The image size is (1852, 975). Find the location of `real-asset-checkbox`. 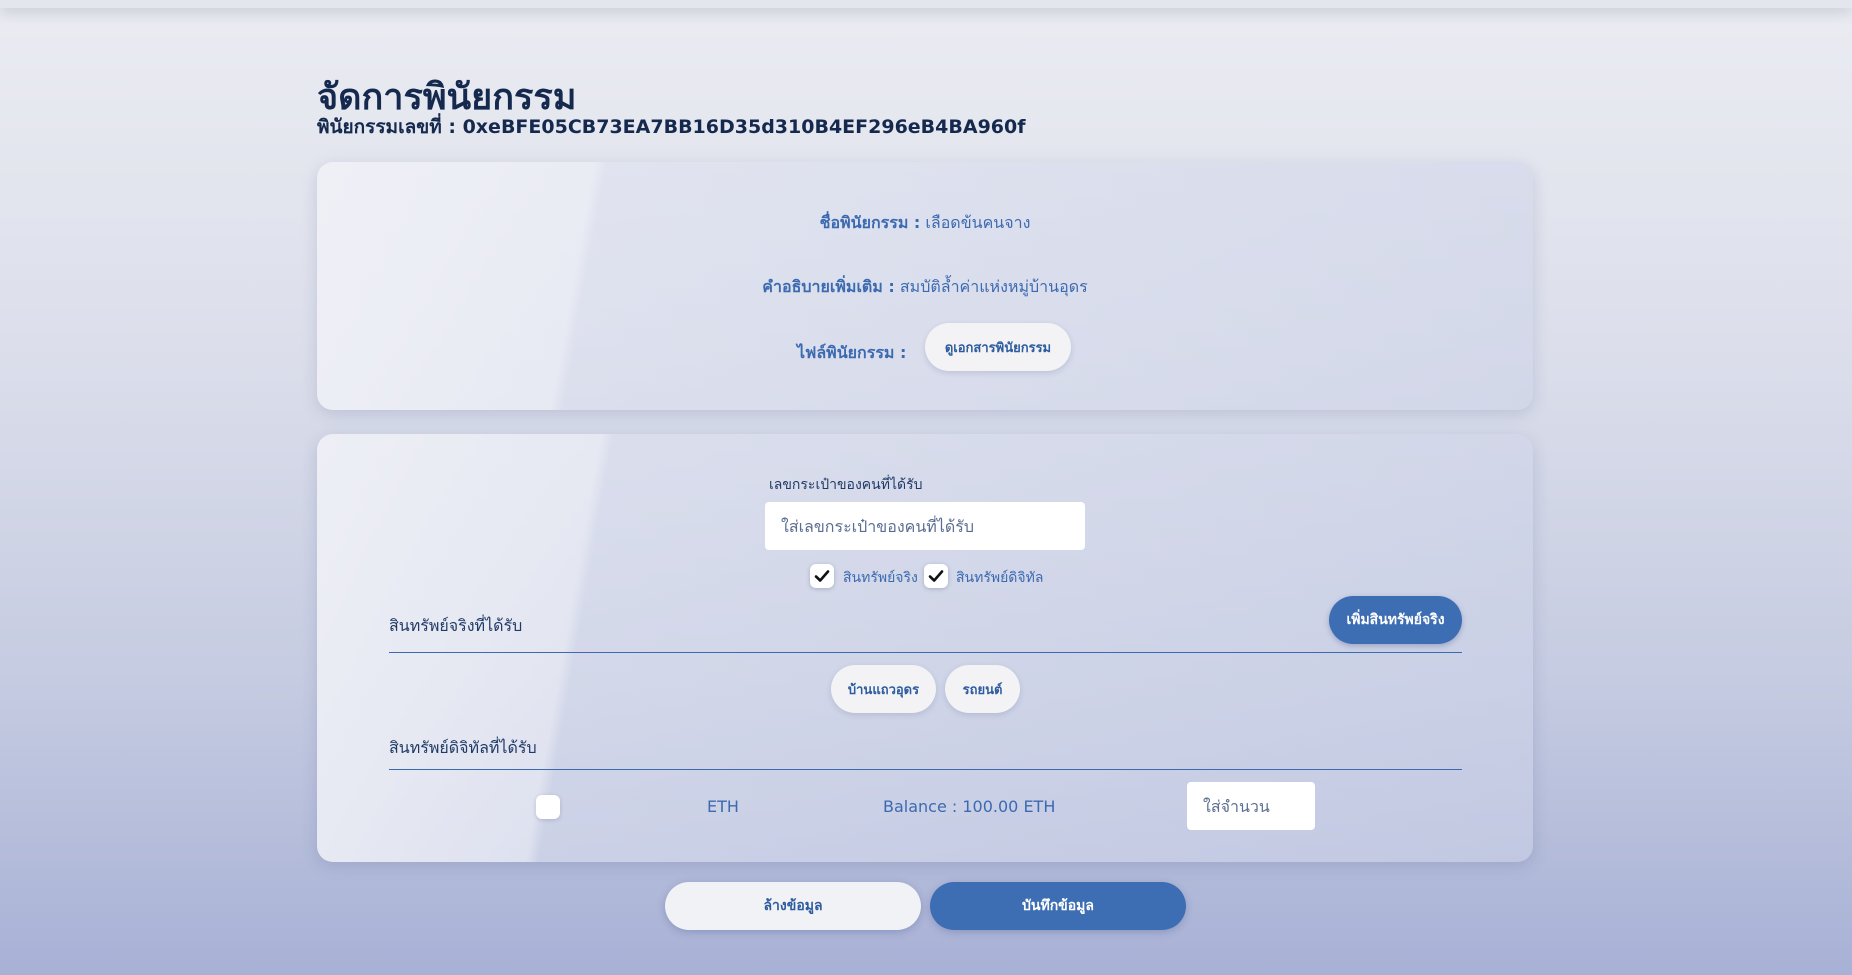

real-asset-checkbox is located at coordinates (822, 576).